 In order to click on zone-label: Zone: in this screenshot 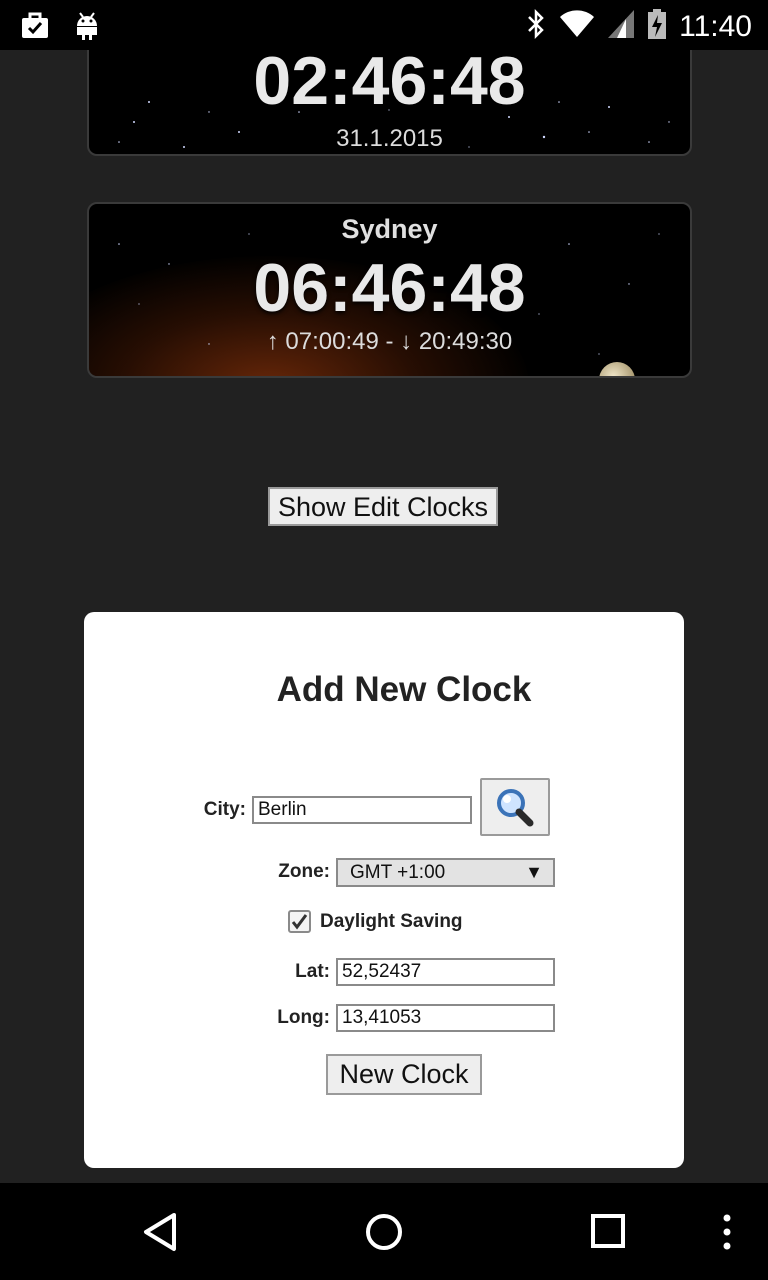, I will do `click(304, 871)`.